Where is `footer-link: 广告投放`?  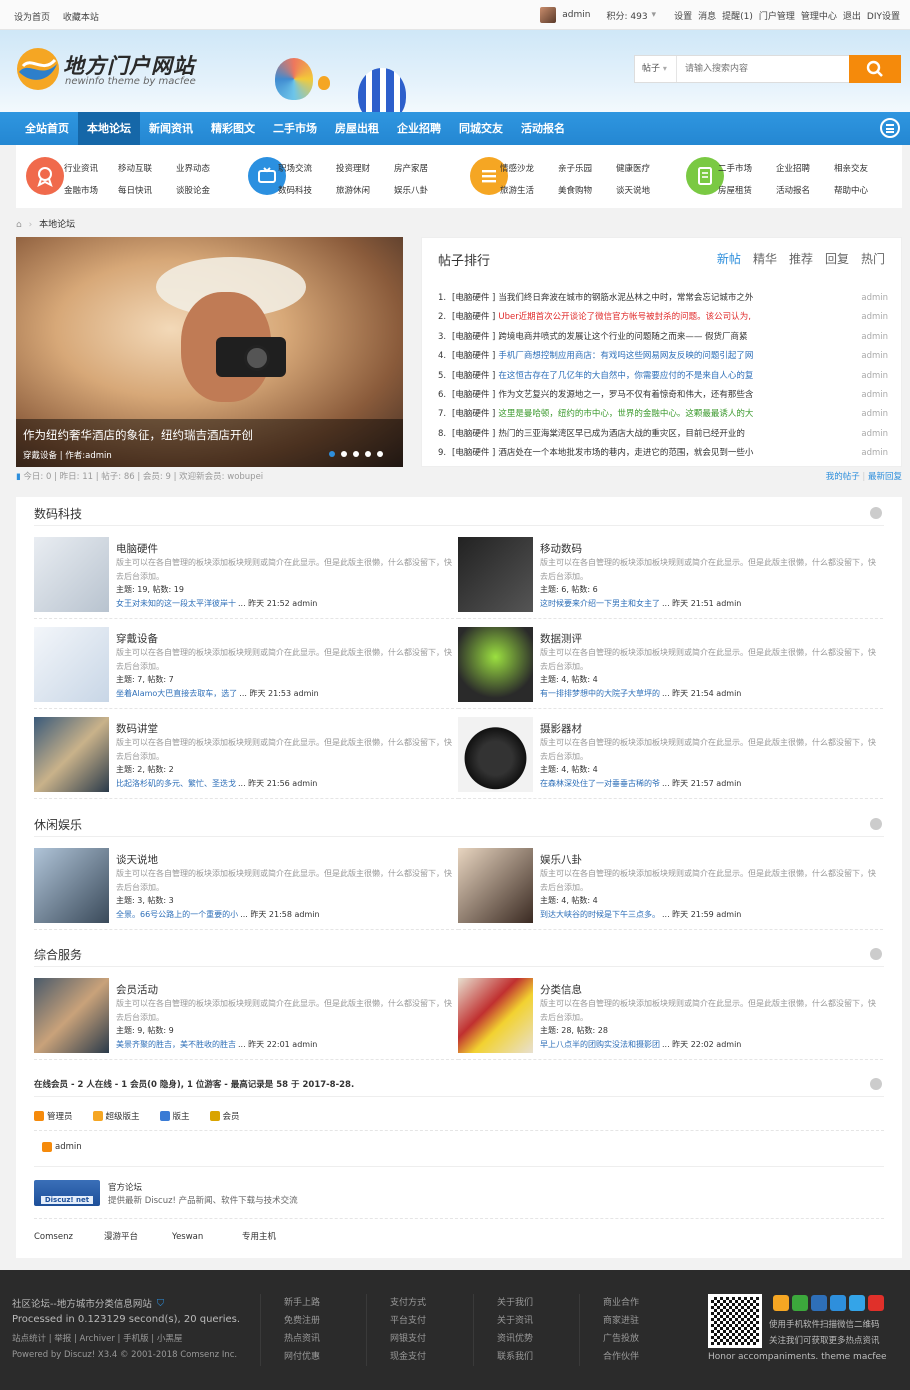
footer-link: 广告投放 is located at coordinates (621, 1339).